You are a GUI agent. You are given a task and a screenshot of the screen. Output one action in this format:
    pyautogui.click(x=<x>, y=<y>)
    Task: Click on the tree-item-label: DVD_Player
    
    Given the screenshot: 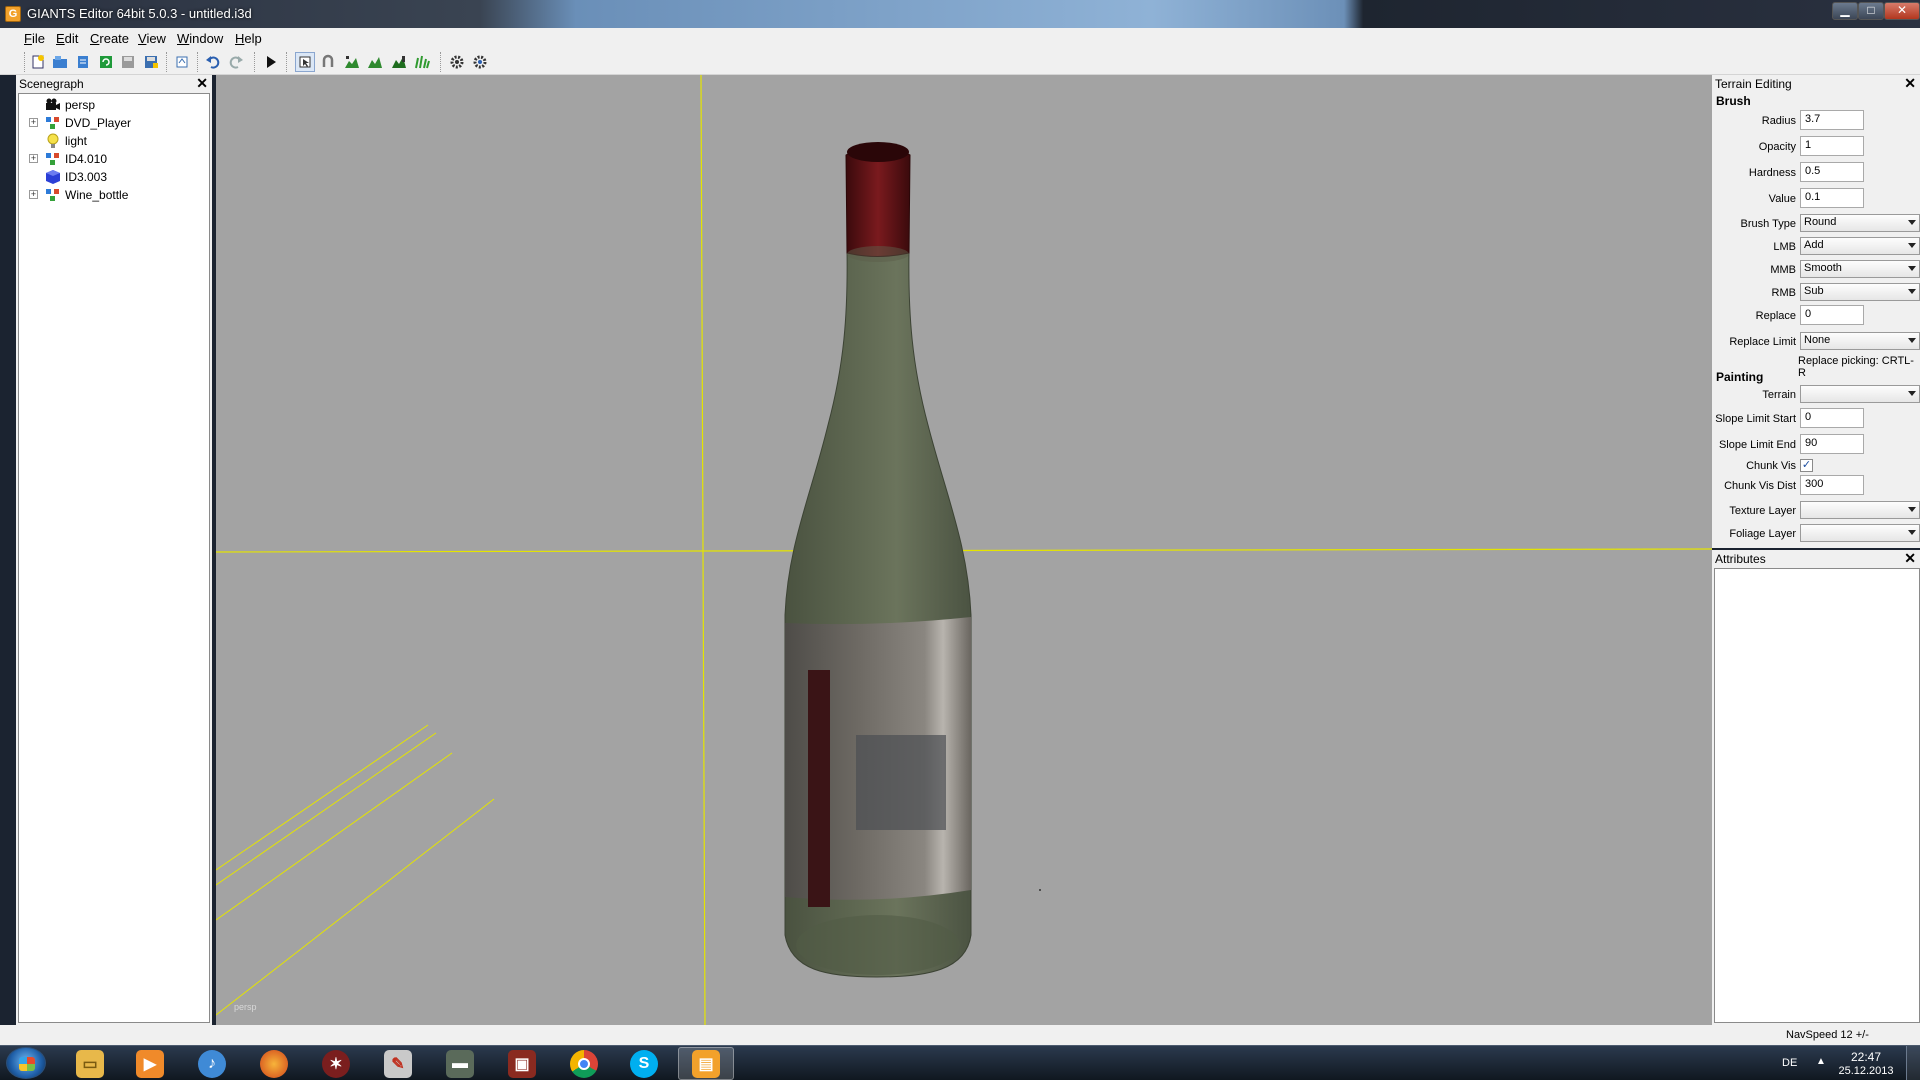 What is the action you would take?
    pyautogui.click(x=98, y=123)
    